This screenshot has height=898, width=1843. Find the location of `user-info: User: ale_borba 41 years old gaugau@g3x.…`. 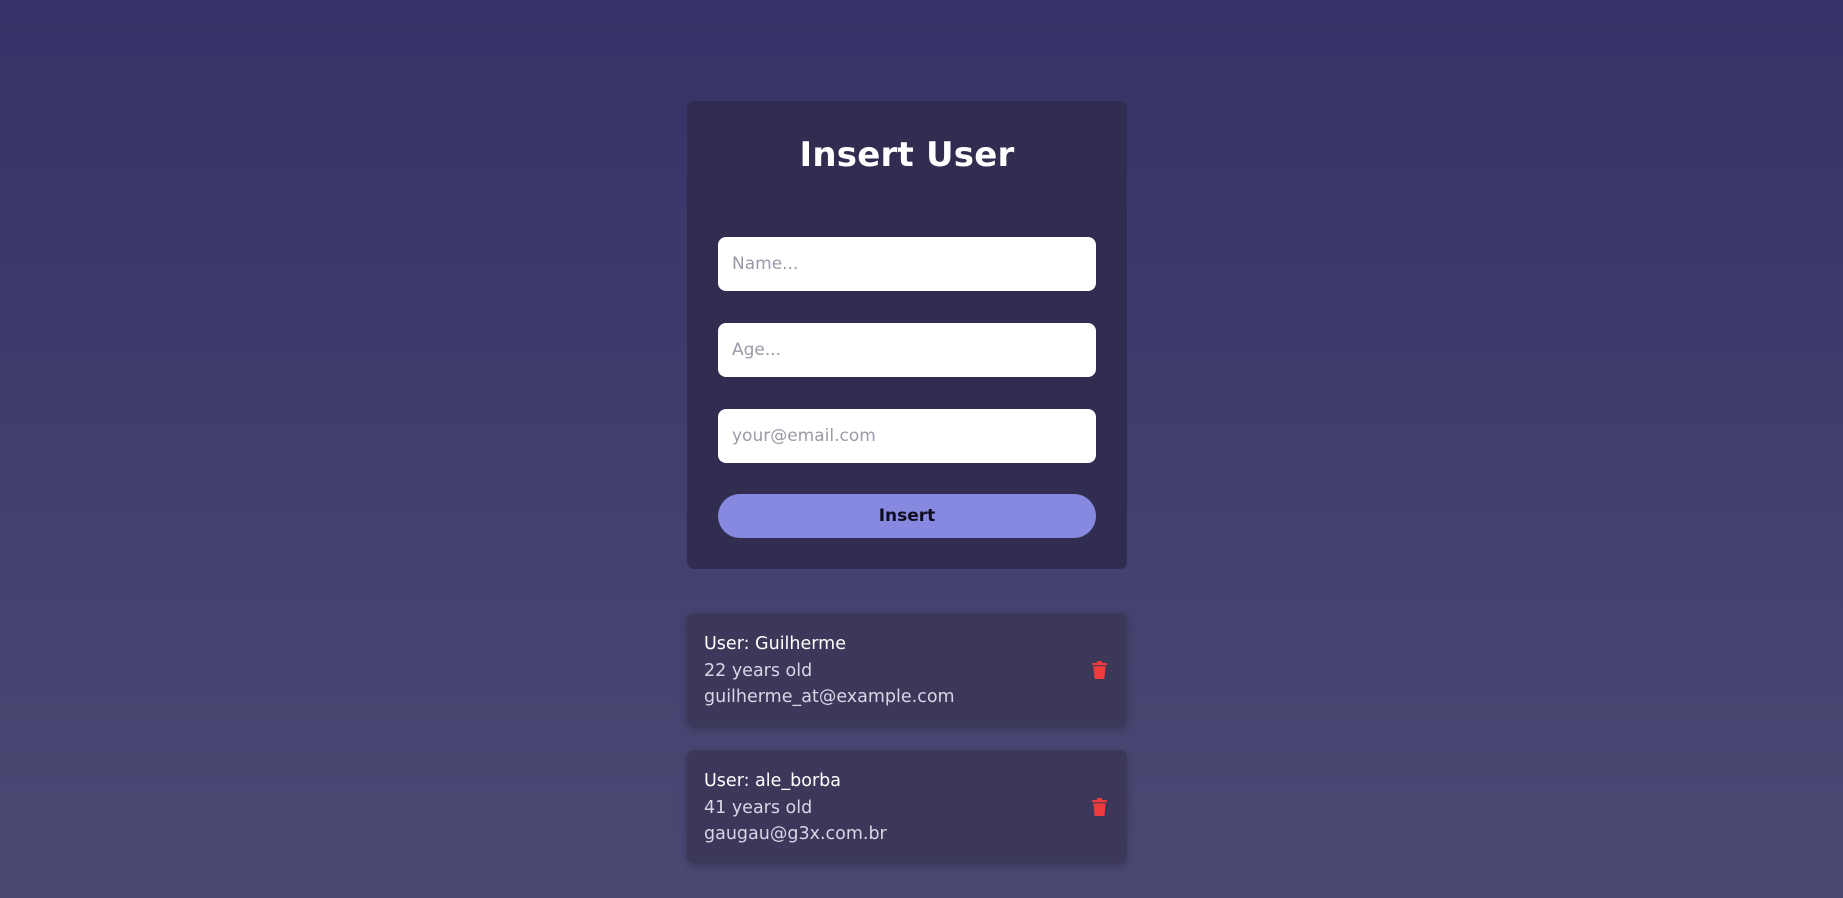

user-info: User: ale_borba 41 years old gaugau@g3x.… is located at coordinates (795, 808).